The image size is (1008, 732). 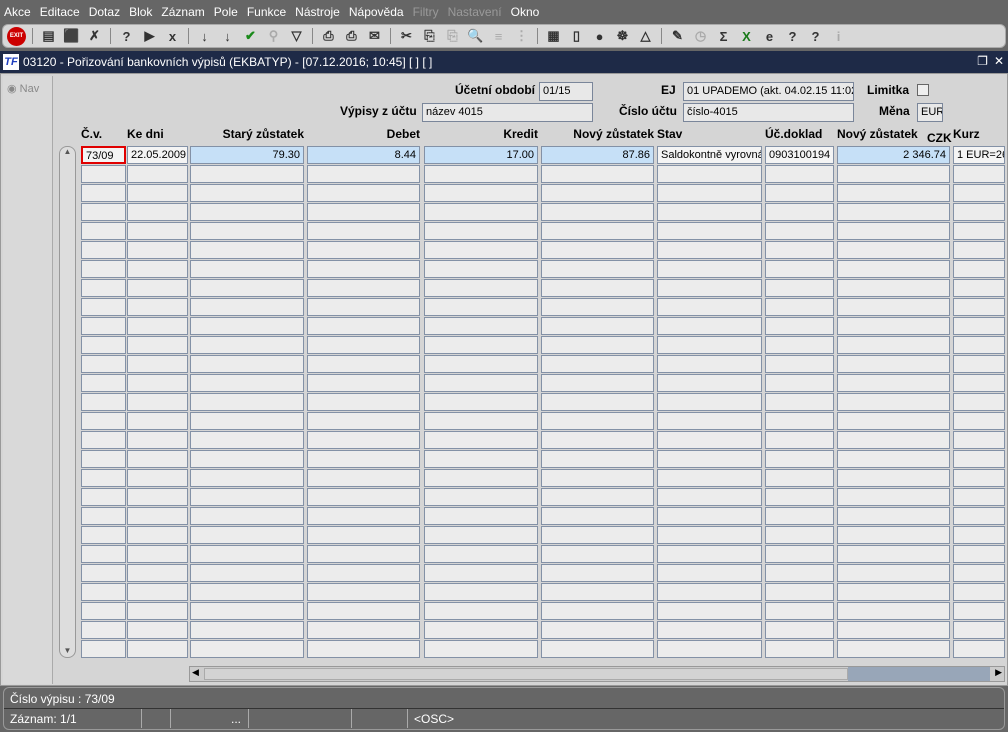 I want to click on info-icon: i, so click(x=838, y=36).